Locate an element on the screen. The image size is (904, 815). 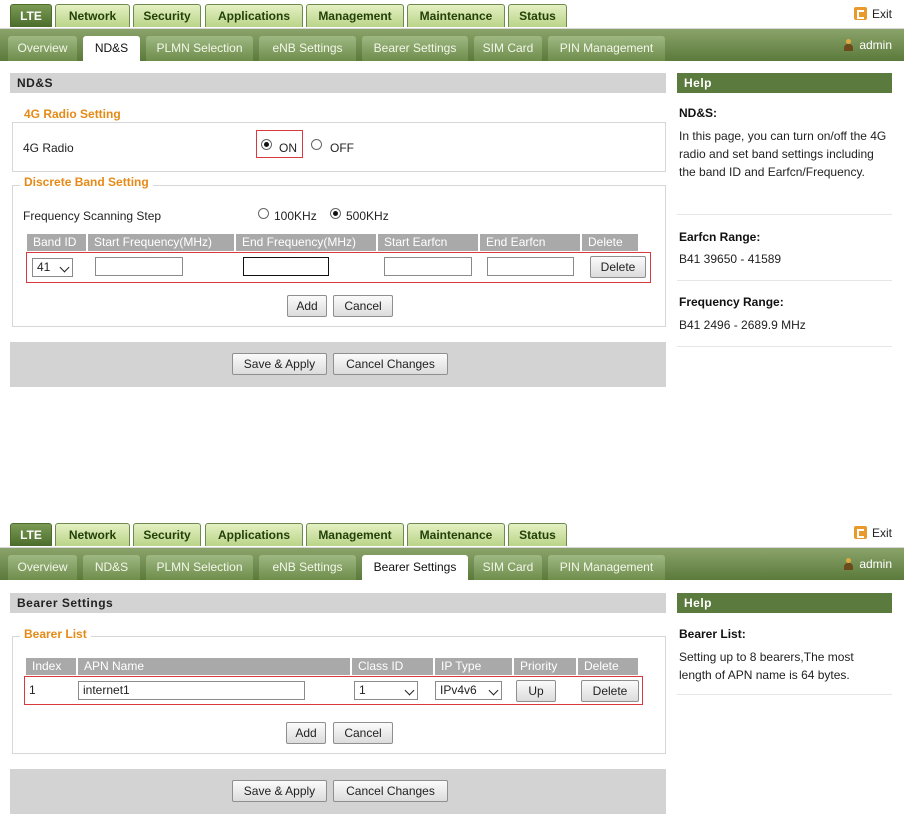
radio-on-label: ON is located at coordinates (288, 148).